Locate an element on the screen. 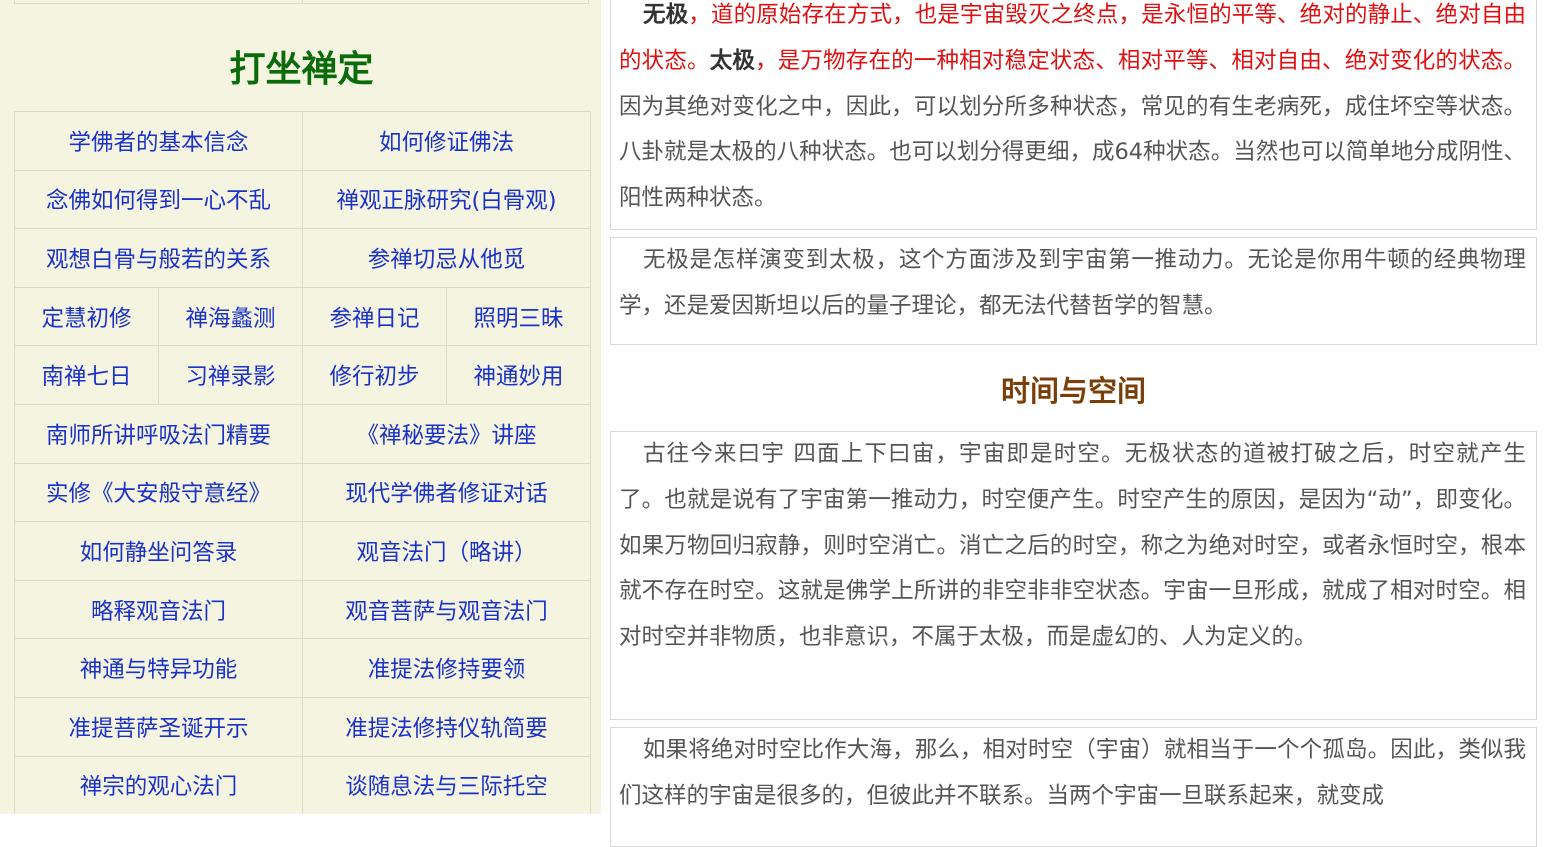 This screenshot has width=1553, height=847. link-cell: 南禅七日 is located at coordinates (86, 375).